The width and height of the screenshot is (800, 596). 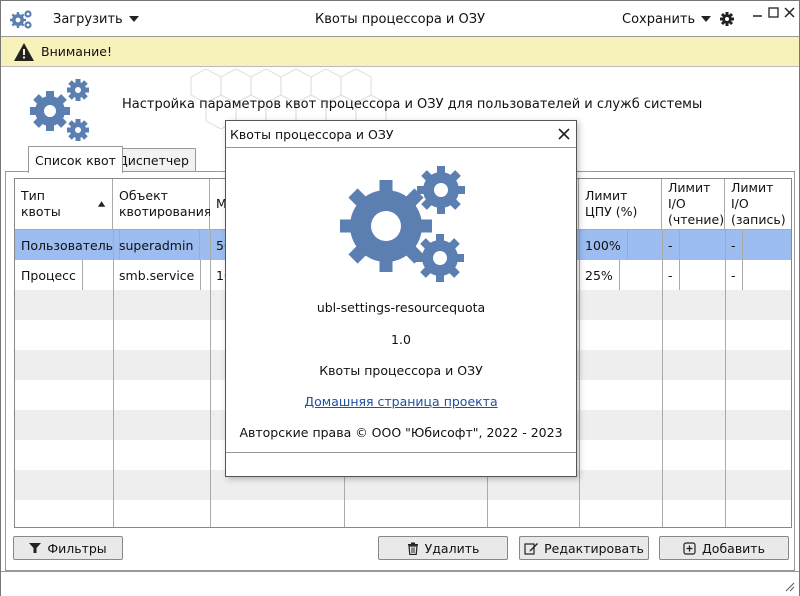 I want to click on column-header-label: Лимит I/O (запись), so click(x=758, y=203).